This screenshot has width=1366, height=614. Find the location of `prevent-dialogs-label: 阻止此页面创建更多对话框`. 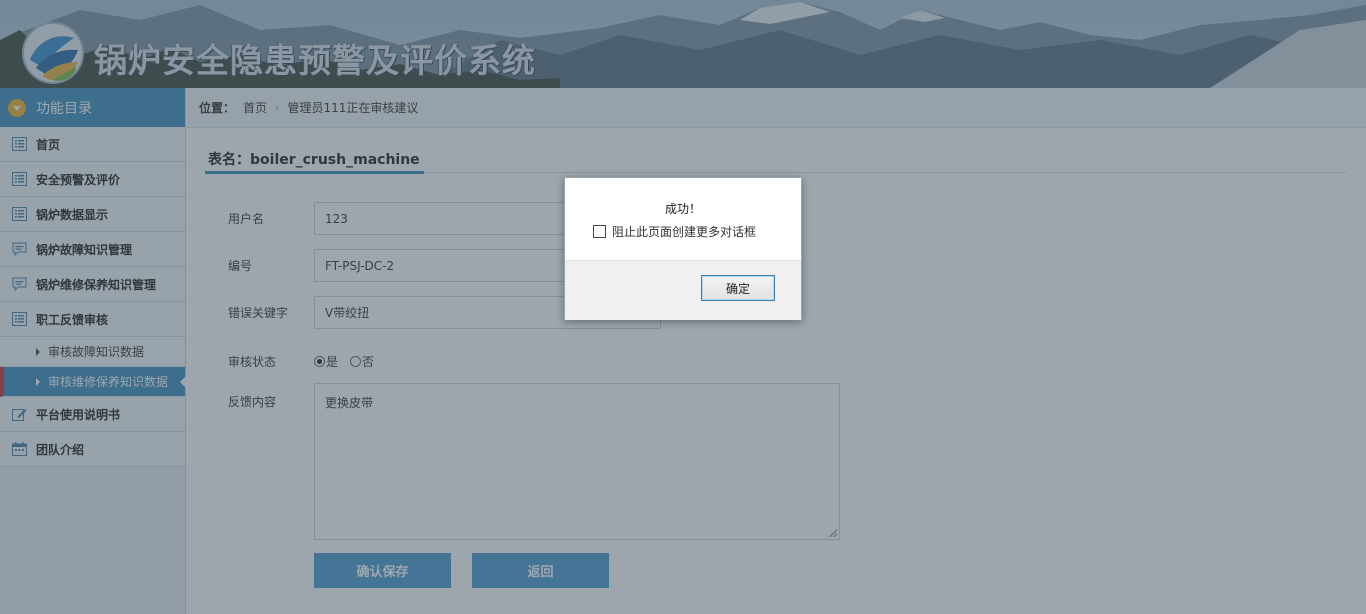

prevent-dialogs-label: 阻止此页面创建更多对话框 is located at coordinates (684, 232).